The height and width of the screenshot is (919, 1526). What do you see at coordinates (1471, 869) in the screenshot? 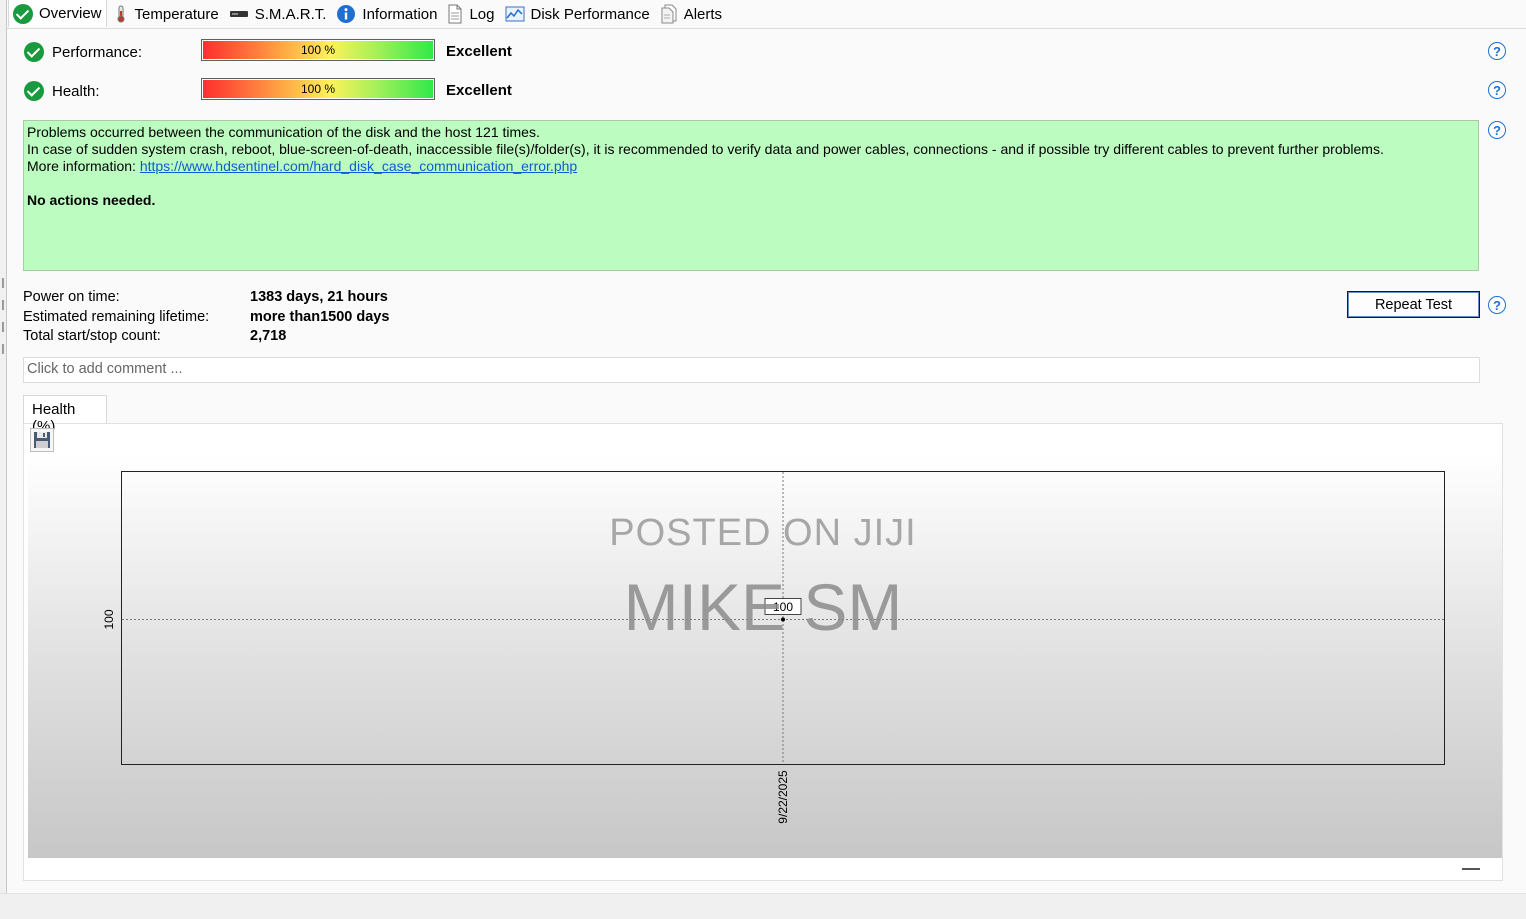
I see `collapse-icon` at bounding box center [1471, 869].